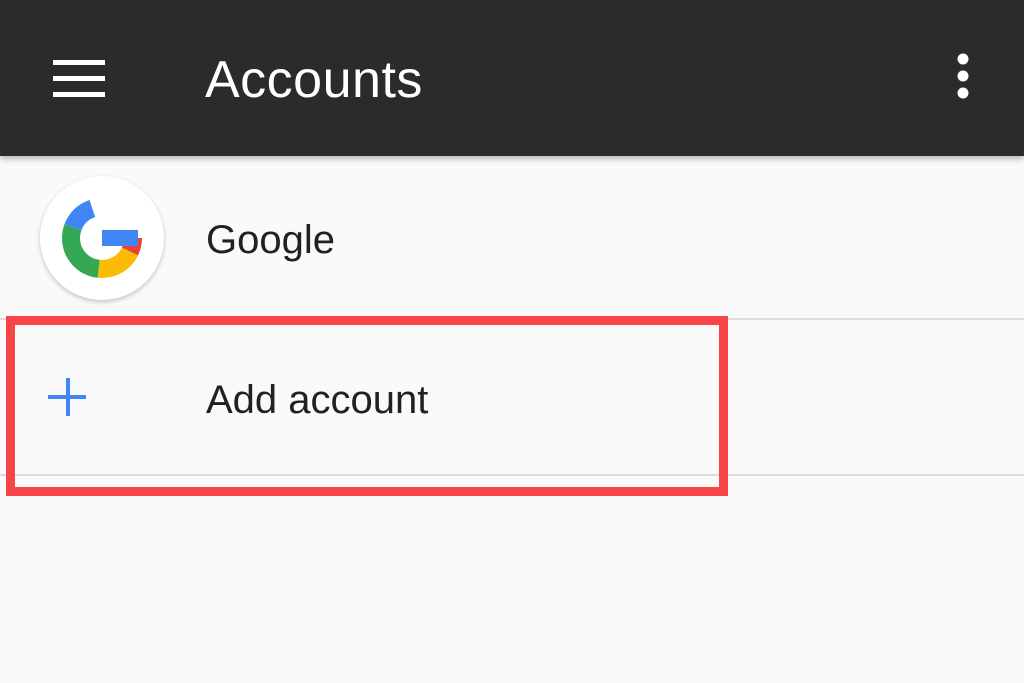 Image resolution: width=1024 pixels, height=683 pixels. What do you see at coordinates (67, 397) in the screenshot?
I see `plus-icon` at bounding box center [67, 397].